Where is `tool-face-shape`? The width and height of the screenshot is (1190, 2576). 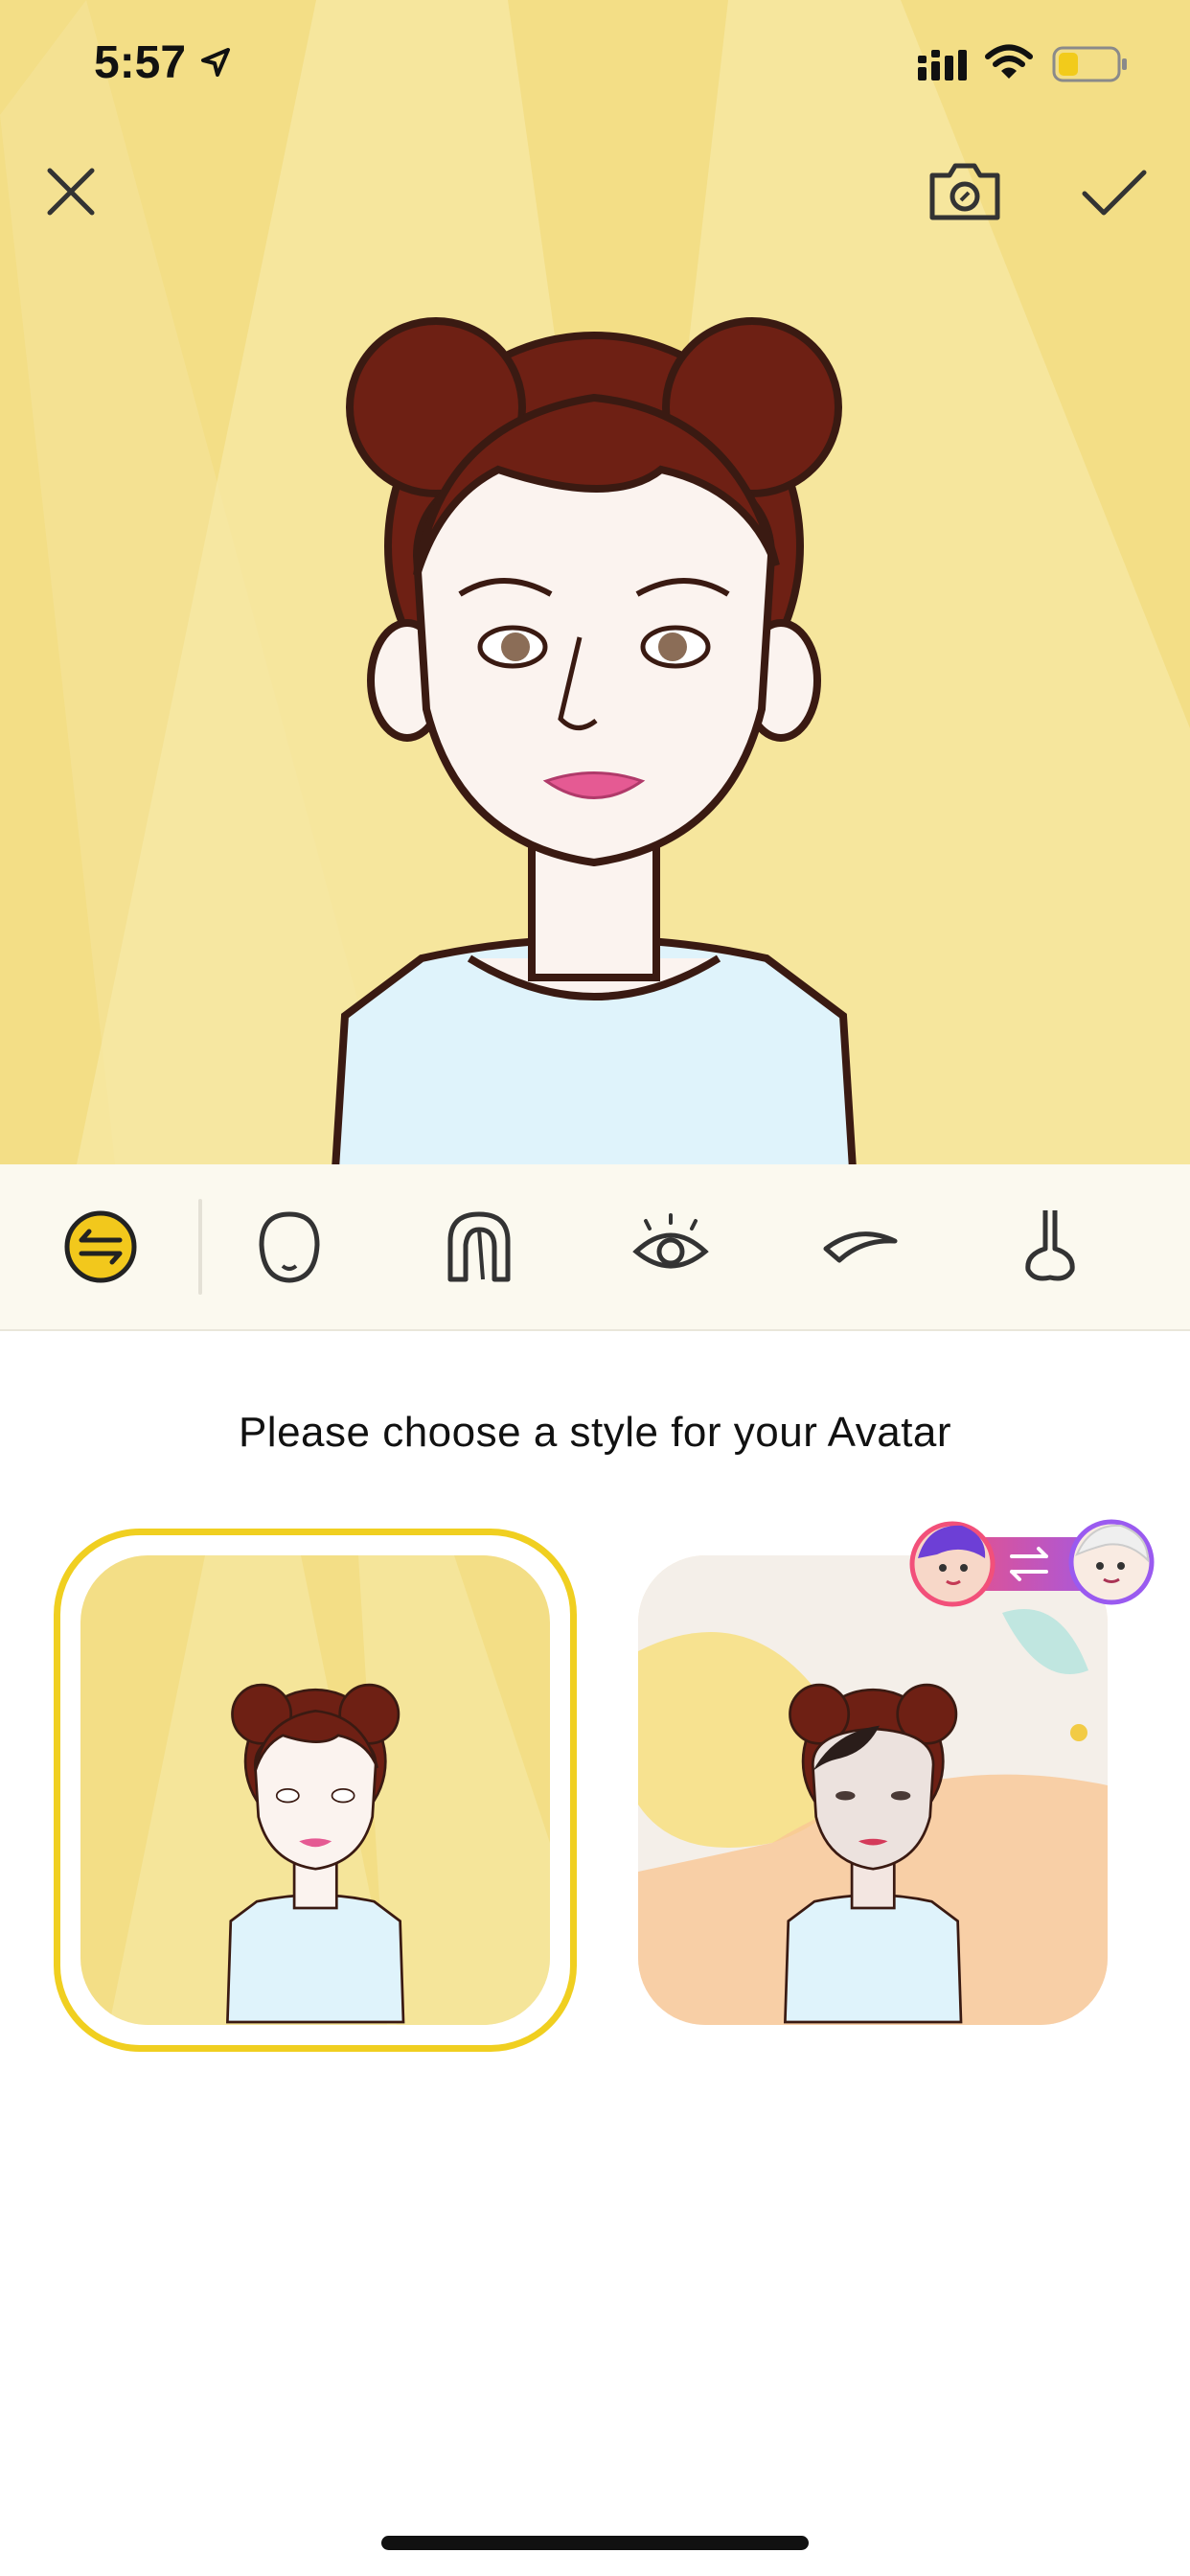
tool-face-shape is located at coordinates (289, 1247).